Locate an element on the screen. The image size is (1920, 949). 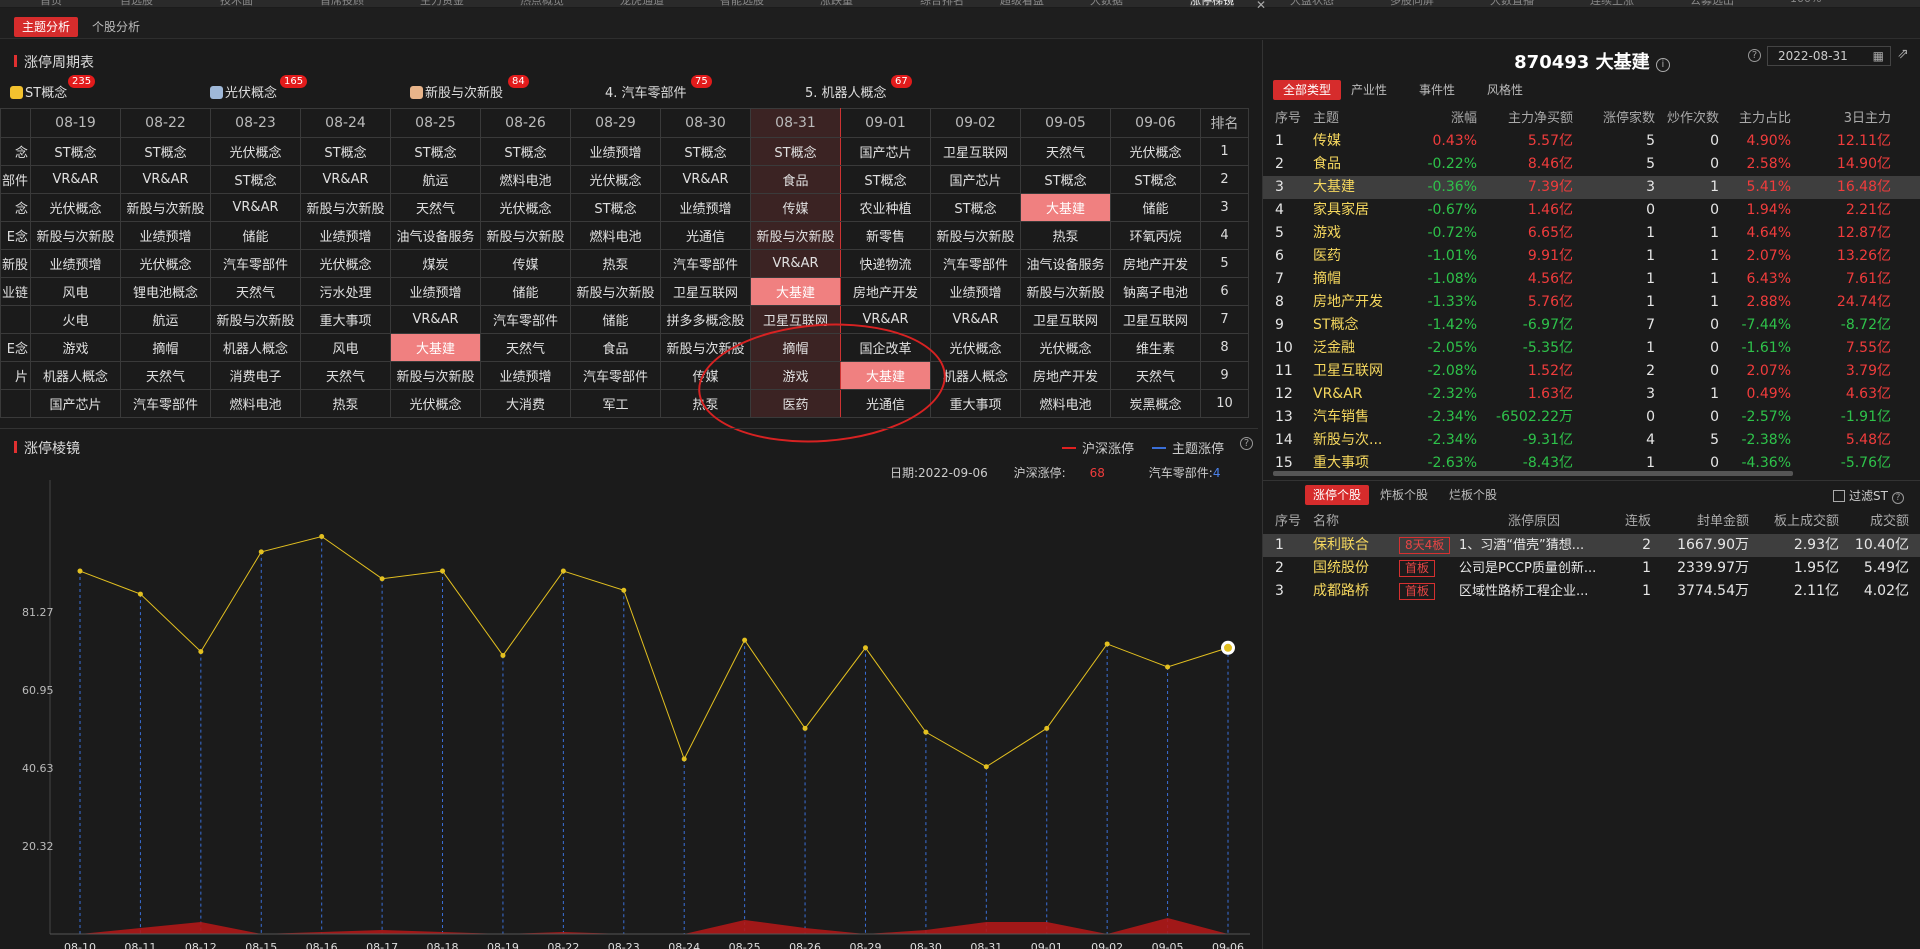
top-tab: 龙虎通道 is located at coordinates (642, 3).